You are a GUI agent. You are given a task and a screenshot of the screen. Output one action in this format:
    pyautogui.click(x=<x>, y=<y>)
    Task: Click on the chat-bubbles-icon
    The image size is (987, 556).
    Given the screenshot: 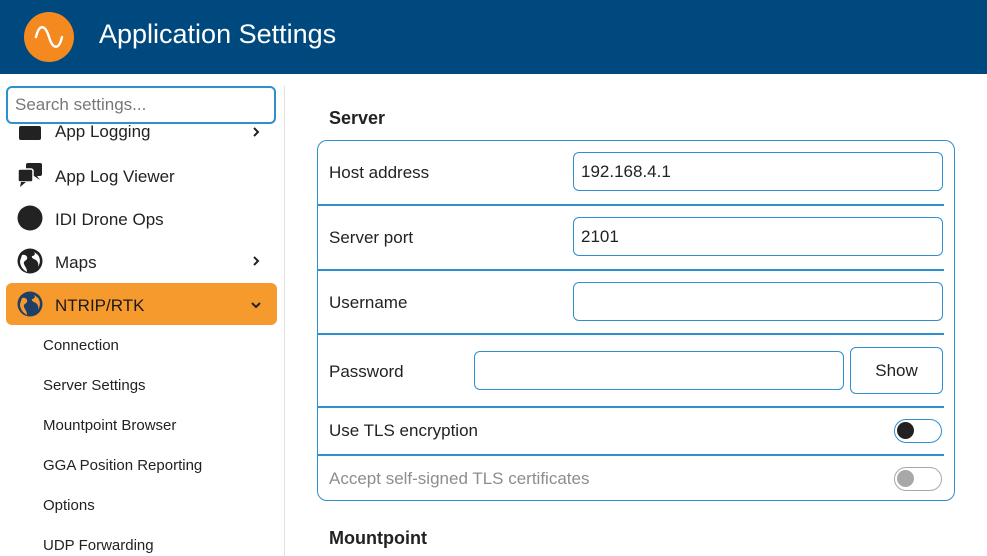 What is the action you would take?
    pyautogui.click(x=29, y=175)
    